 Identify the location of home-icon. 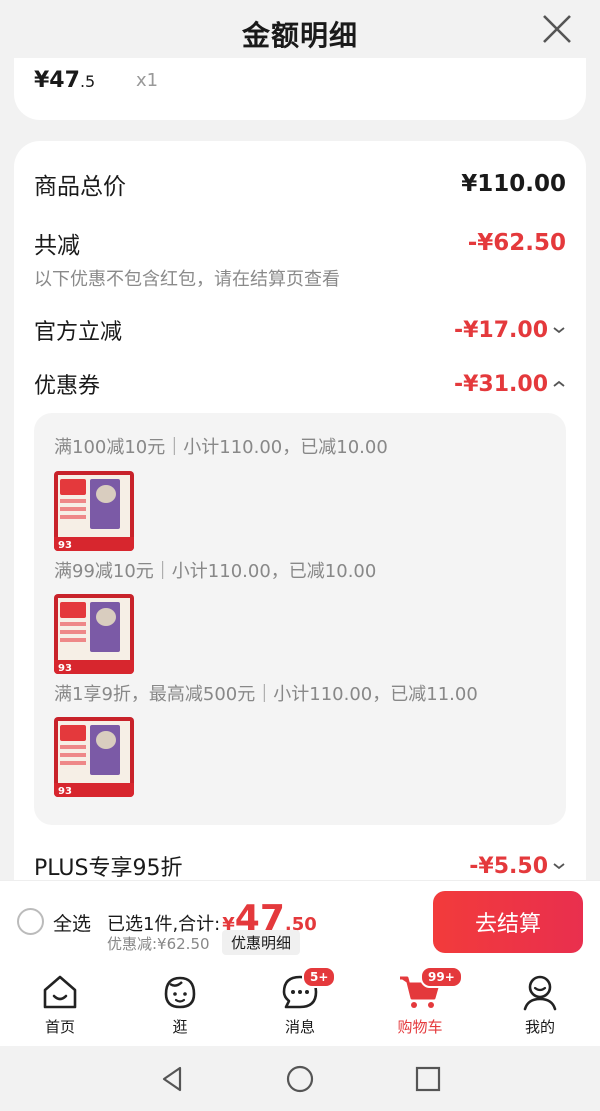
(60, 992).